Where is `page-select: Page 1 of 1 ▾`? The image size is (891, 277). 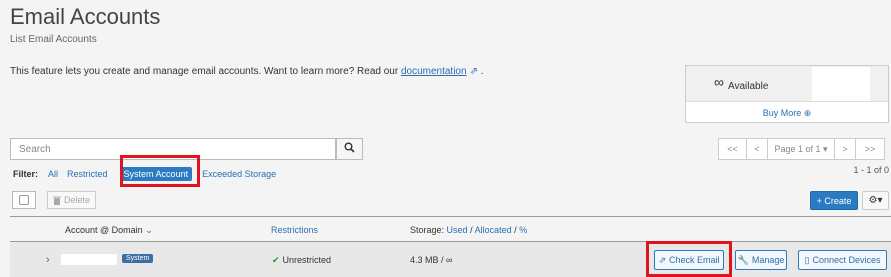 page-select: Page 1 of 1 ▾ is located at coordinates (801, 149).